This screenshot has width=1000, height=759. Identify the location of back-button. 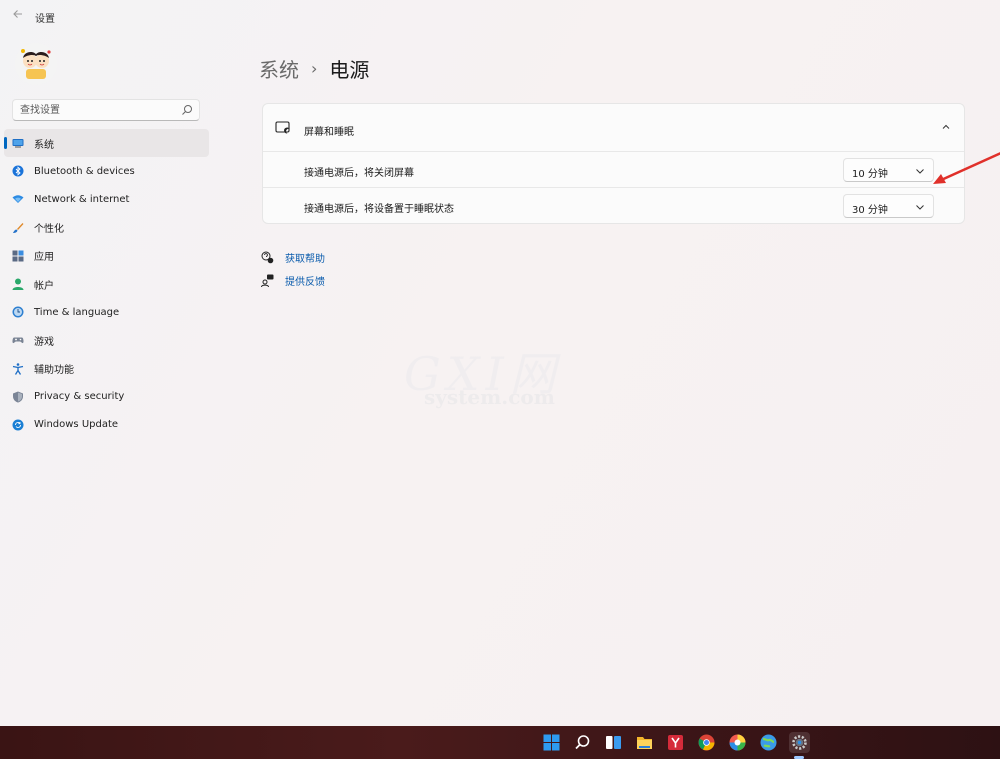
(18, 17).